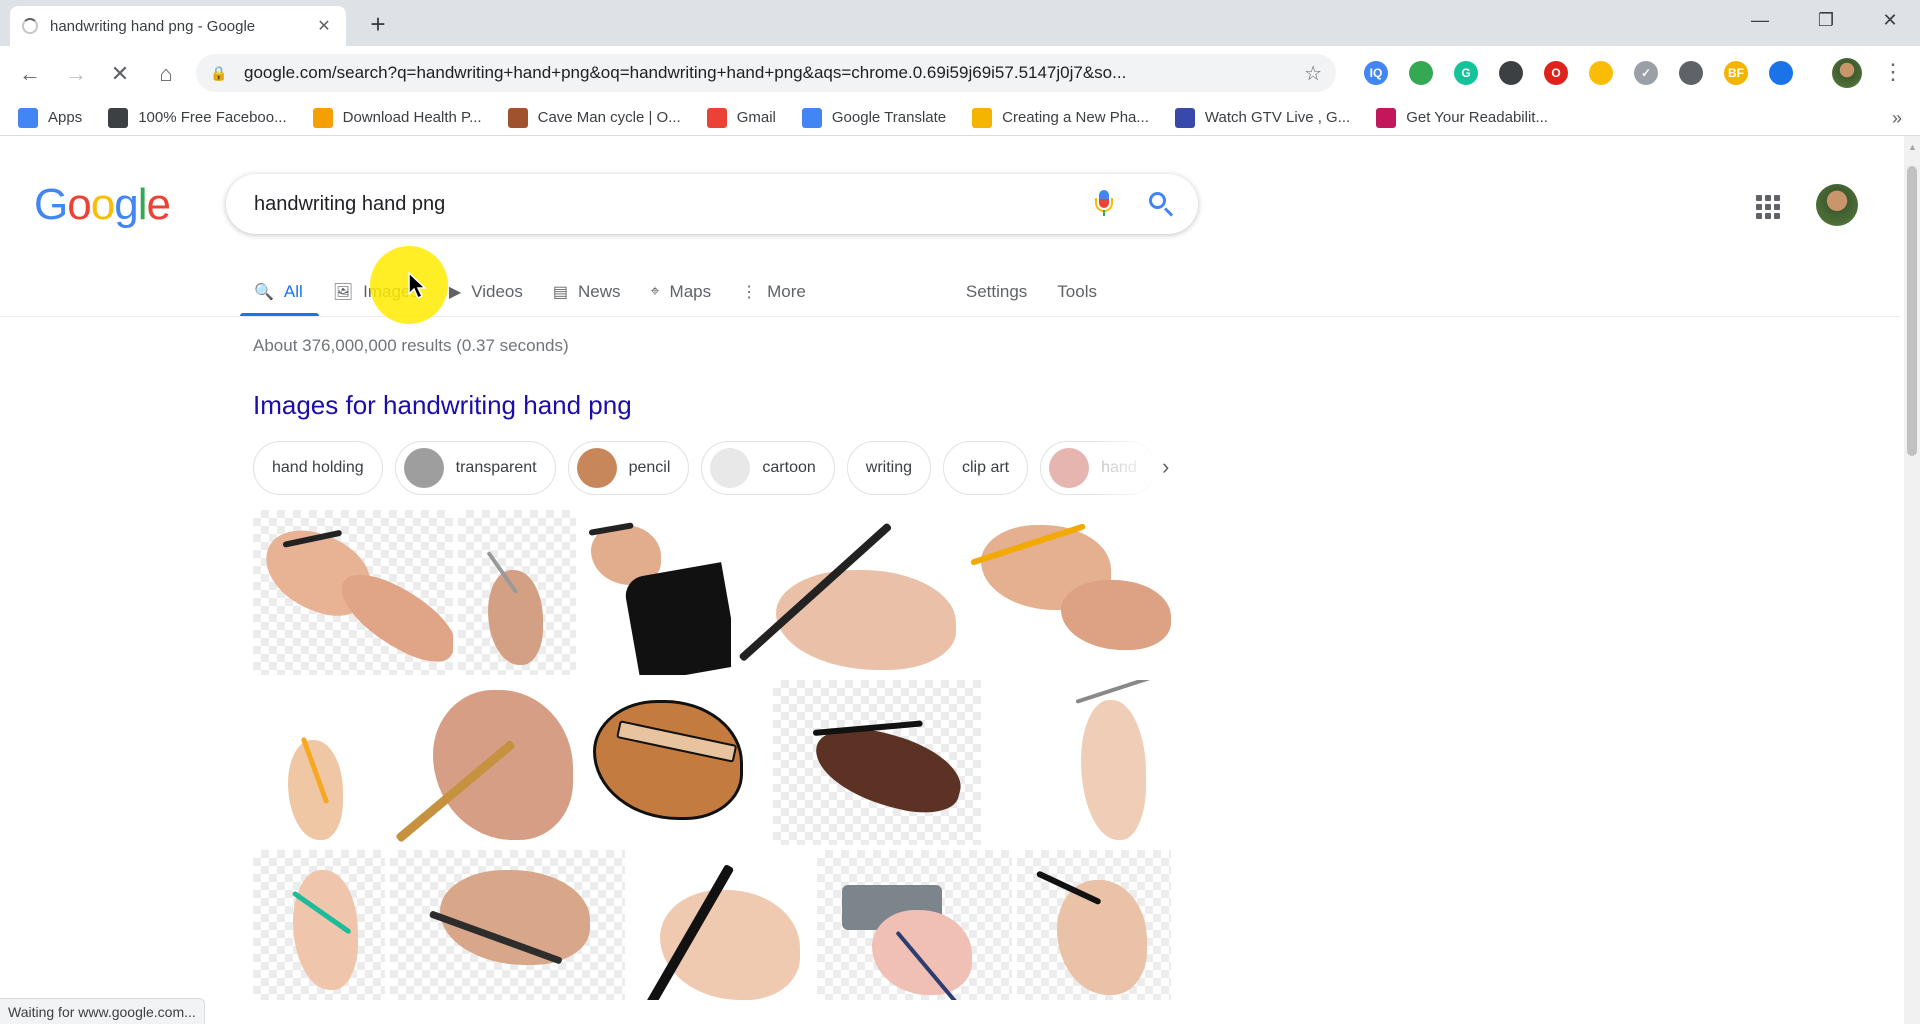 Image resolution: width=1920 pixels, height=1024 pixels. I want to click on tab-label: News, so click(599, 291).